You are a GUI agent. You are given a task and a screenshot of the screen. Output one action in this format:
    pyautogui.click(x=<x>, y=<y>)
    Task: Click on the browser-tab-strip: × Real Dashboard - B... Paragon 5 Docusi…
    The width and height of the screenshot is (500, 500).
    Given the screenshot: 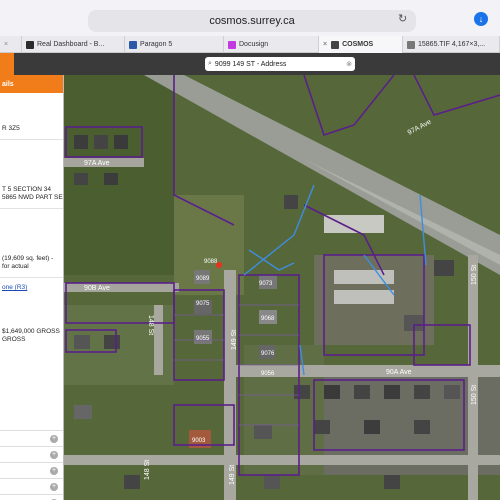 What is the action you would take?
    pyautogui.click(x=250, y=44)
    